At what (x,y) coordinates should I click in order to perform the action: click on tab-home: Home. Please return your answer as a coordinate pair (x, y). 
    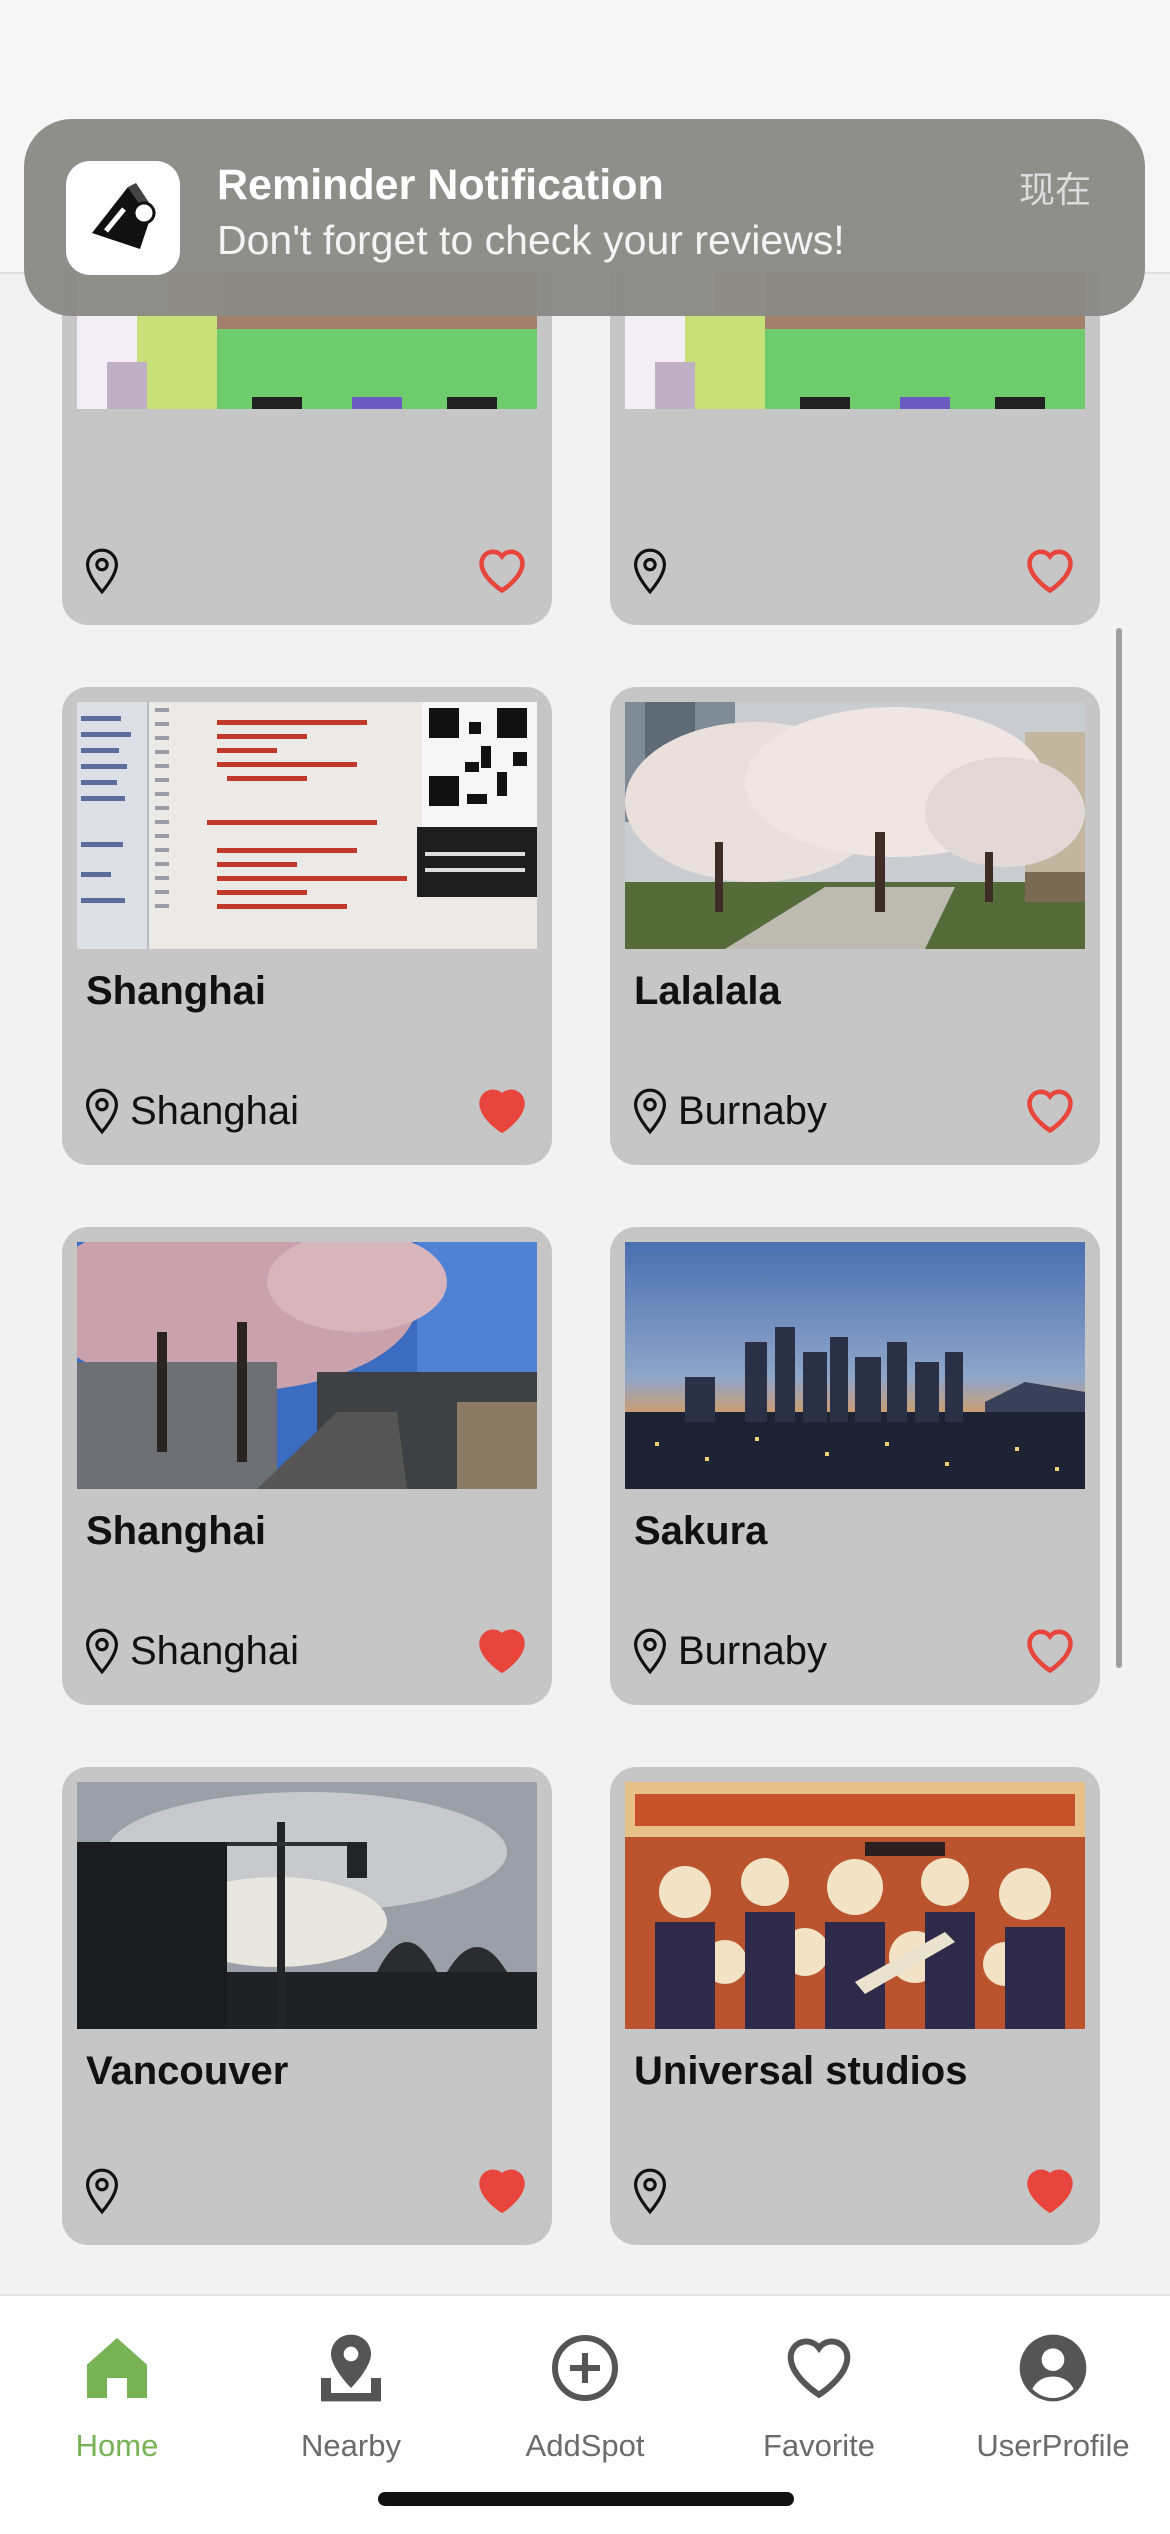
    Looking at the image, I should click on (117, 2391).